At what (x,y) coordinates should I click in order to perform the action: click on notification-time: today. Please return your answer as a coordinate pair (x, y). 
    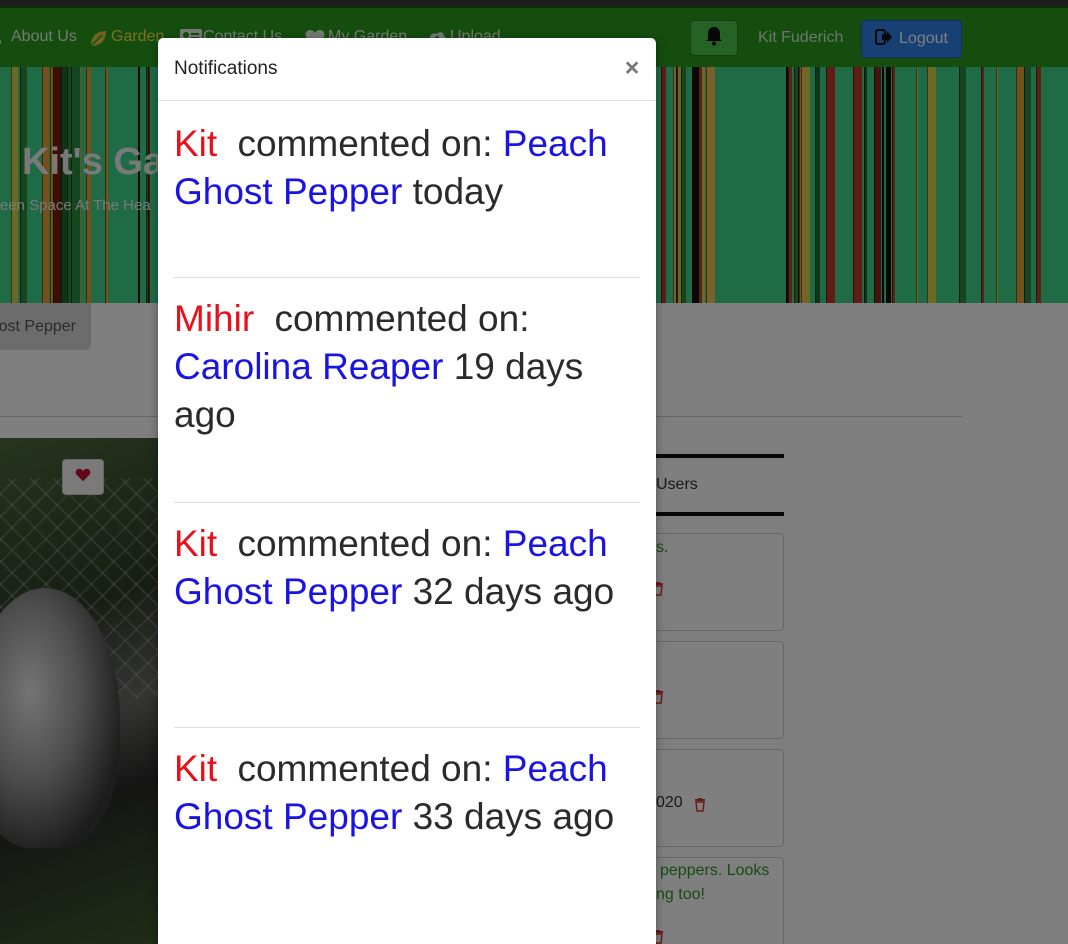
    Looking at the image, I should click on (458, 191).